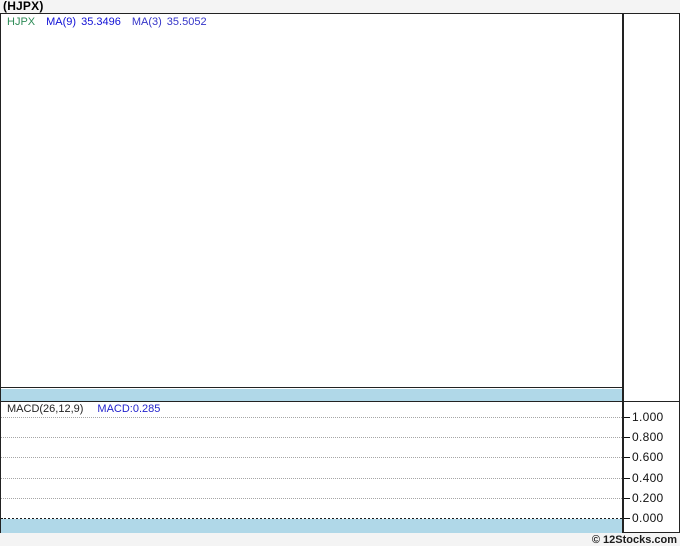  Describe the element at coordinates (146, 22) in the screenshot. I see `ma3-label: MA(3)` at that location.